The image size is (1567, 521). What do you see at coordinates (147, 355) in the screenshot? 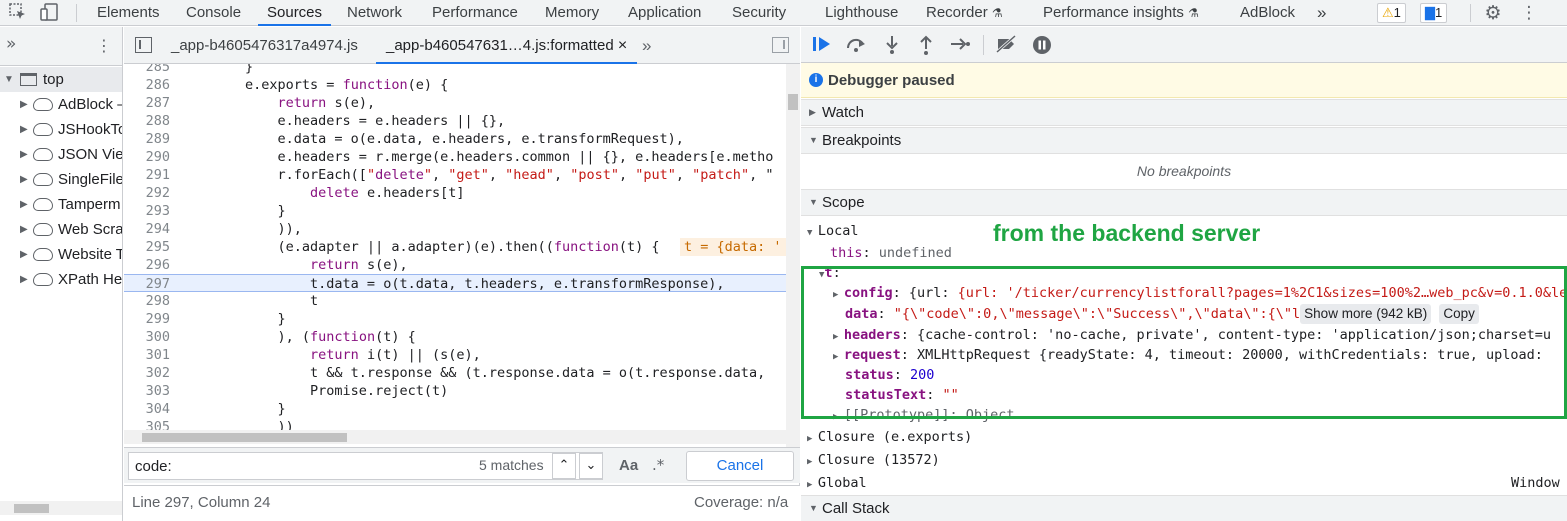
I see `line-number: 301` at bounding box center [147, 355].